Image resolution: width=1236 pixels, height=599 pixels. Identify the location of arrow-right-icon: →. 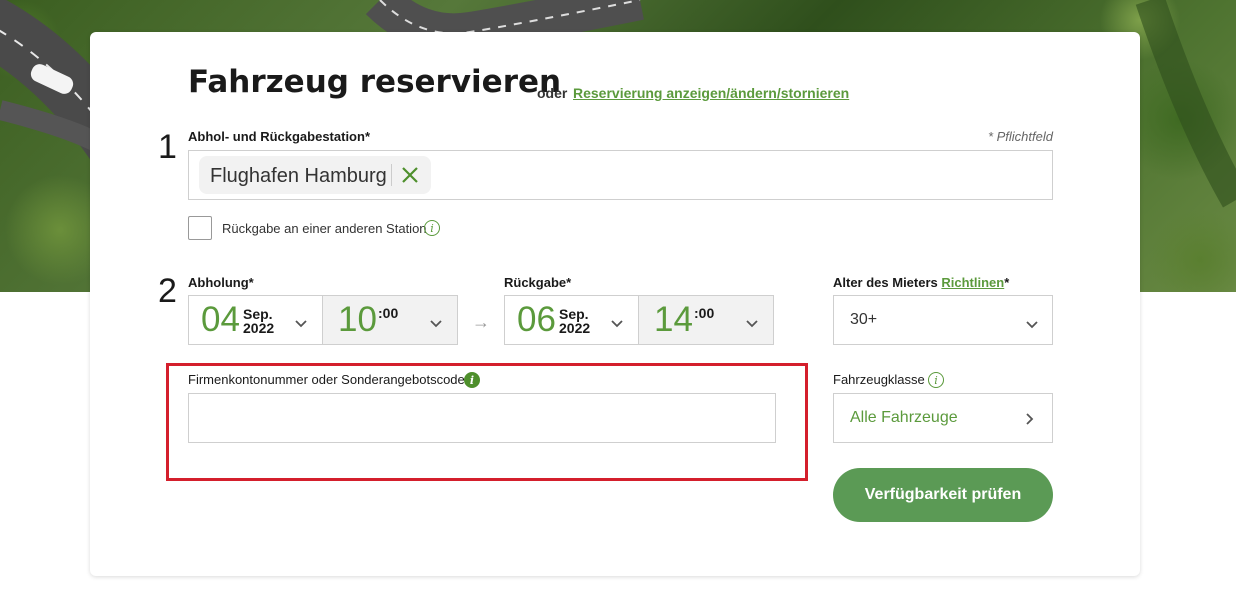
(481, 322).